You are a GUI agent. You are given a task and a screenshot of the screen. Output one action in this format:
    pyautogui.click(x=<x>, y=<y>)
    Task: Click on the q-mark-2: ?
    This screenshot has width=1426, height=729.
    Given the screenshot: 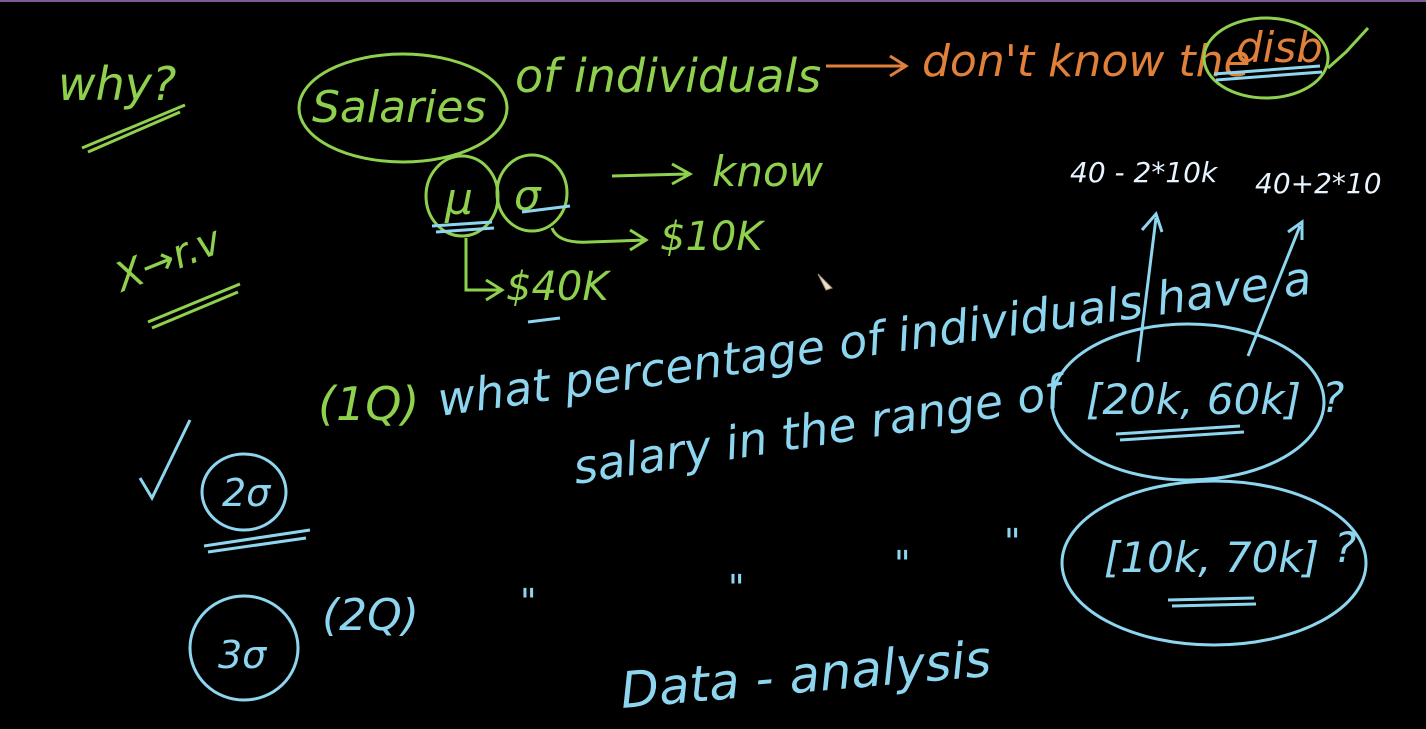 What is the action you would take?
    pyautogui.click(x=1345, y=547)
    